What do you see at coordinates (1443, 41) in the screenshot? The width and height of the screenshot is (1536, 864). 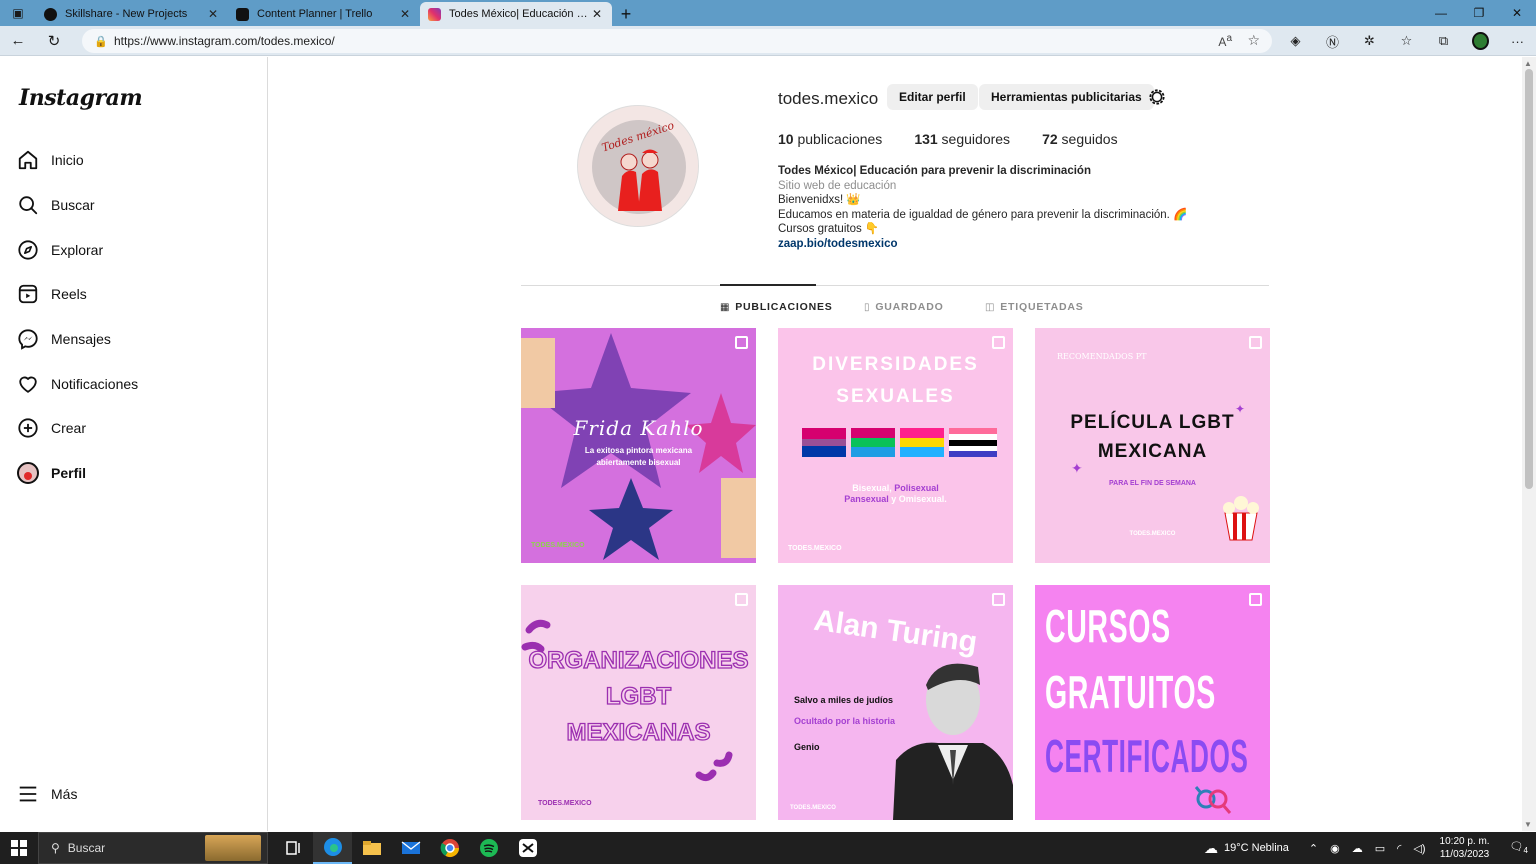 I see `collections-icon: ⧉` at bounding box center [1443, 41].